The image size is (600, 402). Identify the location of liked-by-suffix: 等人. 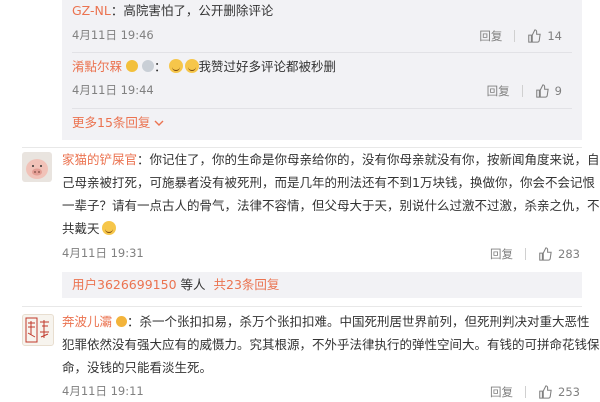
(191, 284).